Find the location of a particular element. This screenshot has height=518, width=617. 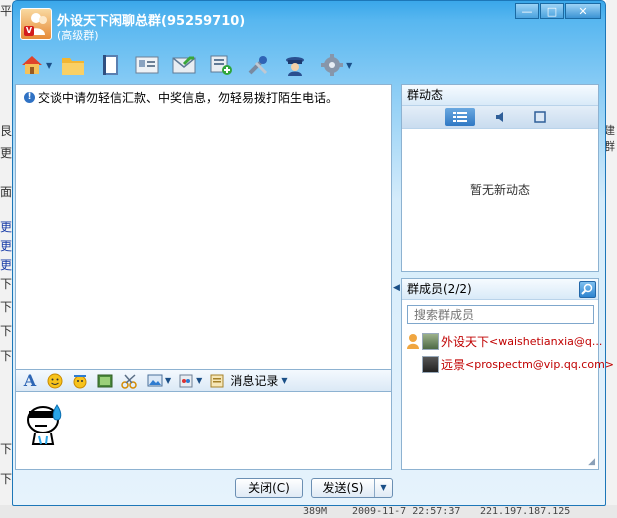

album-icon is located at coordinates (110, 65).